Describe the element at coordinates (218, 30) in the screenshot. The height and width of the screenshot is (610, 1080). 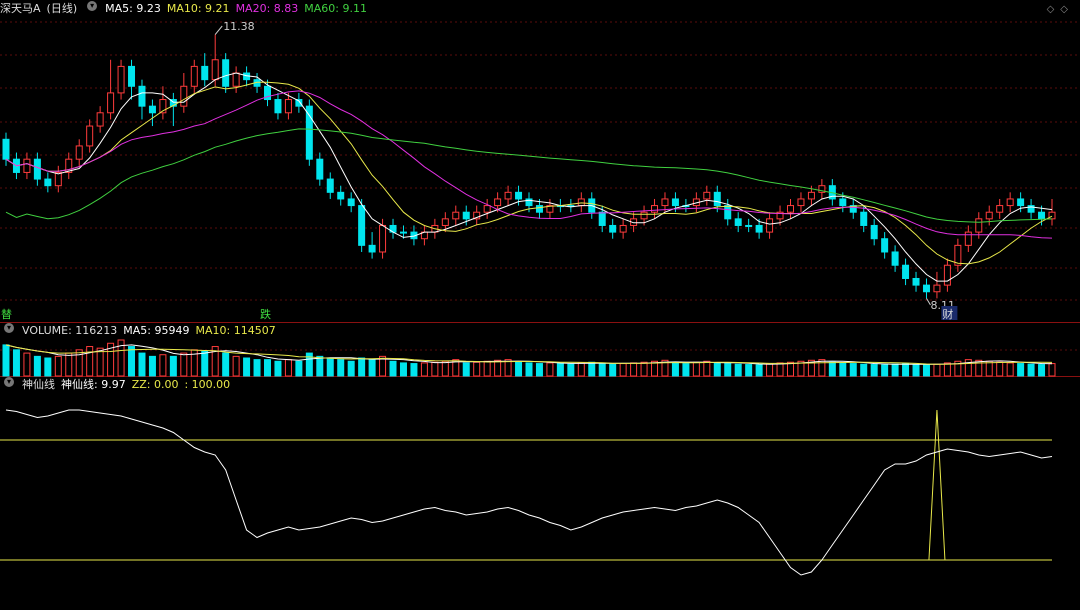
I see `high-price-pointer` at that location.